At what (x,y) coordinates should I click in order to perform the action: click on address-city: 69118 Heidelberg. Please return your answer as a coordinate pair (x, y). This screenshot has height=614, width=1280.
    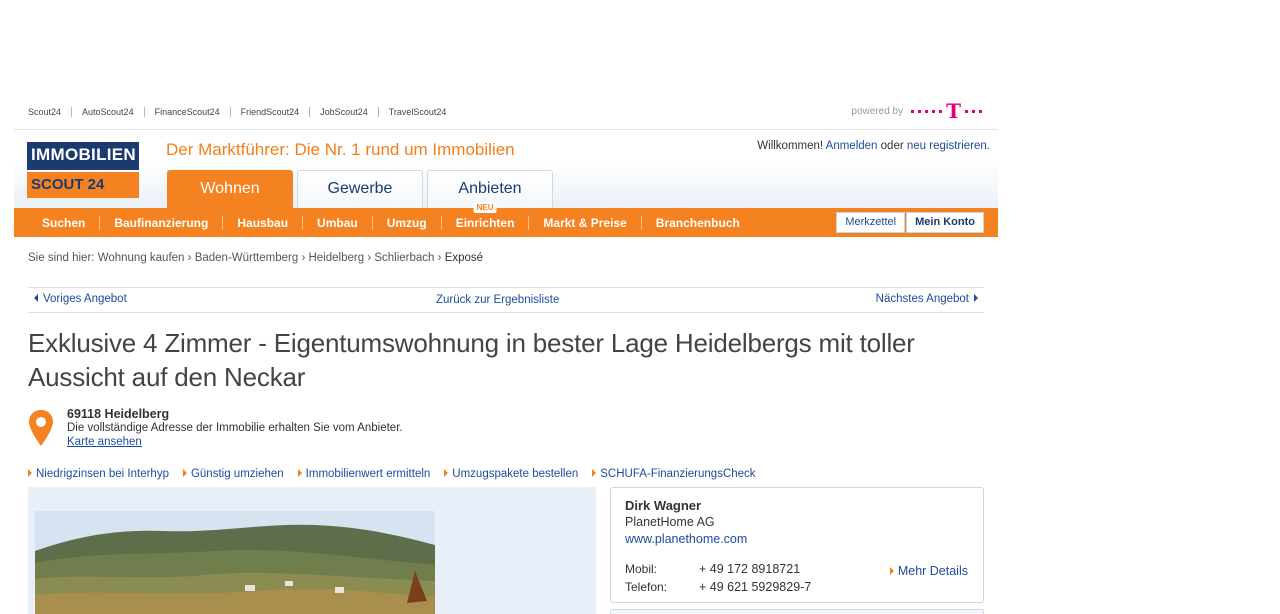
    Looking at the image, I should click on (118, 414).